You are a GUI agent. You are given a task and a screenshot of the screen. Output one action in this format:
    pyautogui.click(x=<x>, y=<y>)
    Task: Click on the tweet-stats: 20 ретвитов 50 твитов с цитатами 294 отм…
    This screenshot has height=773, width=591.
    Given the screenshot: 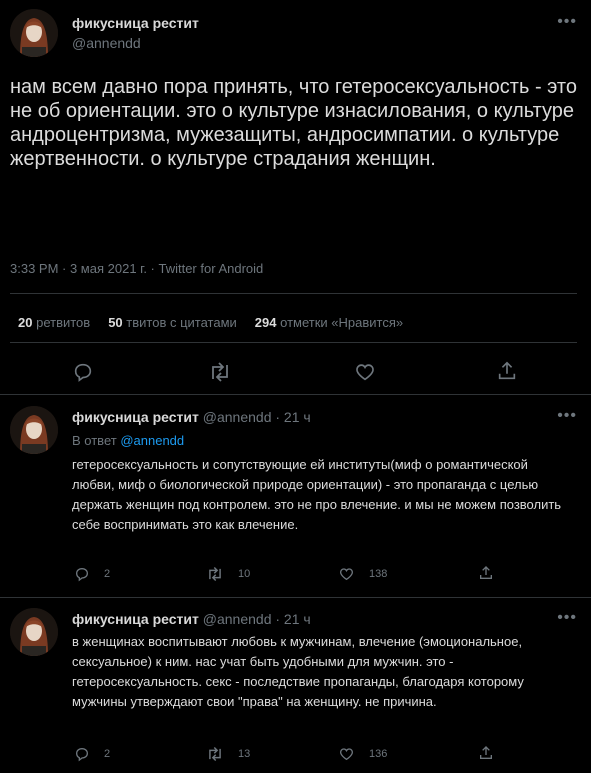 What is the action you would take?
    pyautogui.click(x=210, y=322)
    